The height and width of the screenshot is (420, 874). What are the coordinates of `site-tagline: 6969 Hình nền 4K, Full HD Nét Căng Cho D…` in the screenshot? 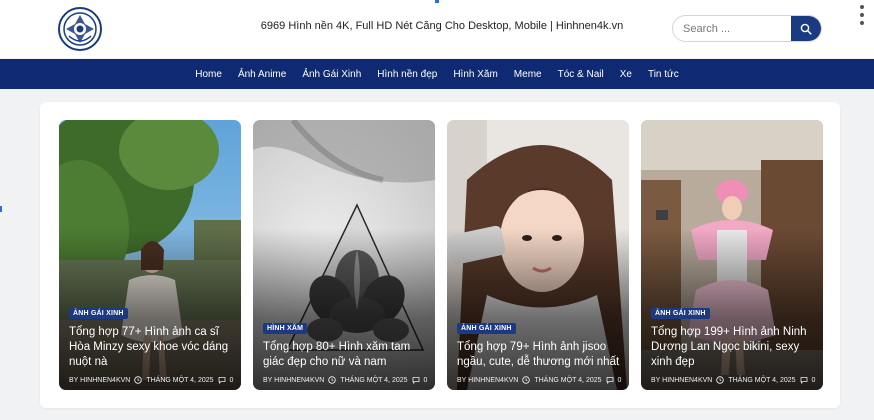 It's located at (442, 26).